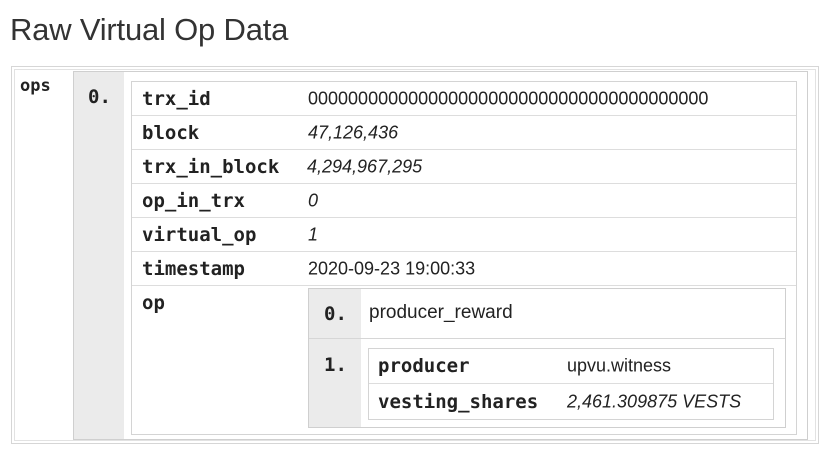 Image resolution: width=828 pixels, height=456 pixels. What do you see at coordinates (424, 366) in the screenshot?
I see `param-key: producer` at bounding box center [424, 366].